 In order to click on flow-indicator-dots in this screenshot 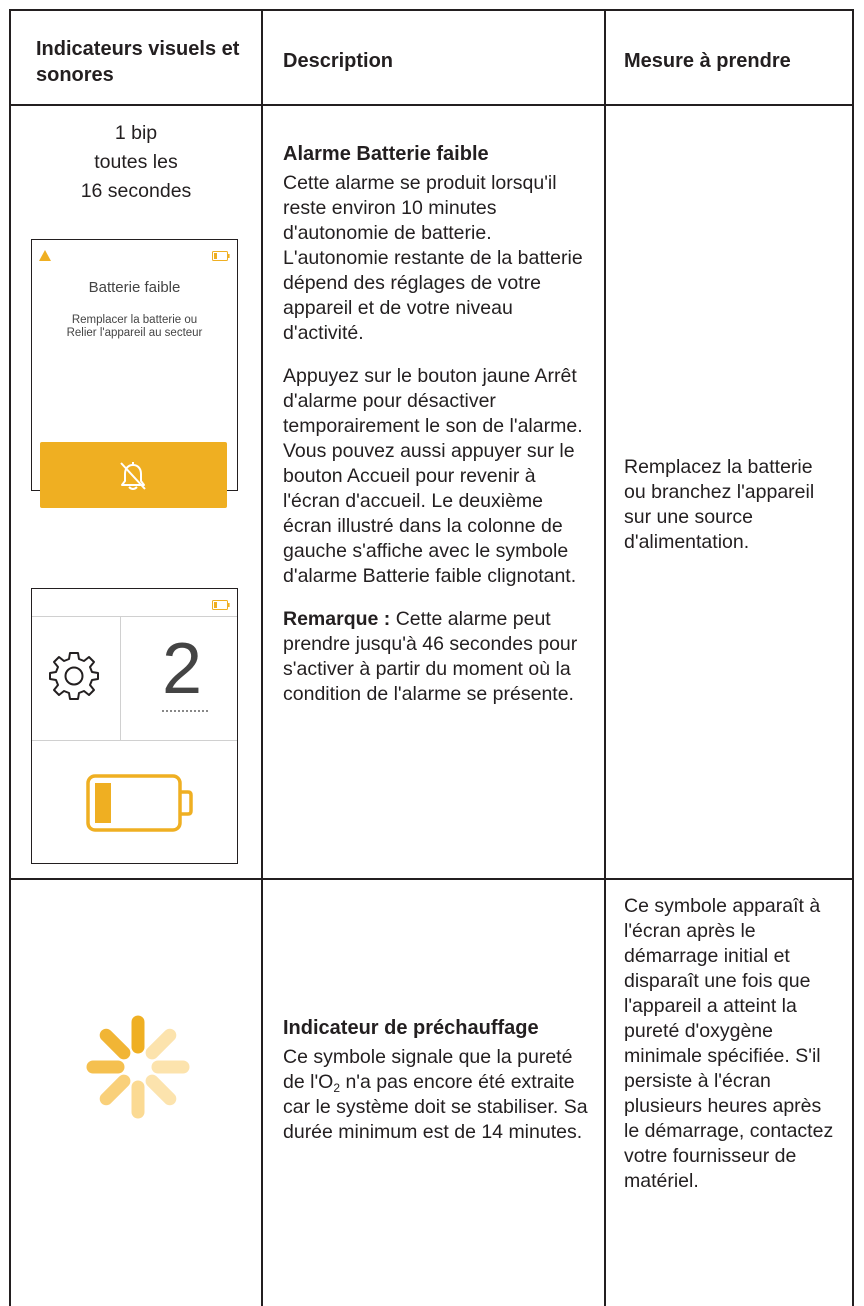, I will do `click(185, 711)`.